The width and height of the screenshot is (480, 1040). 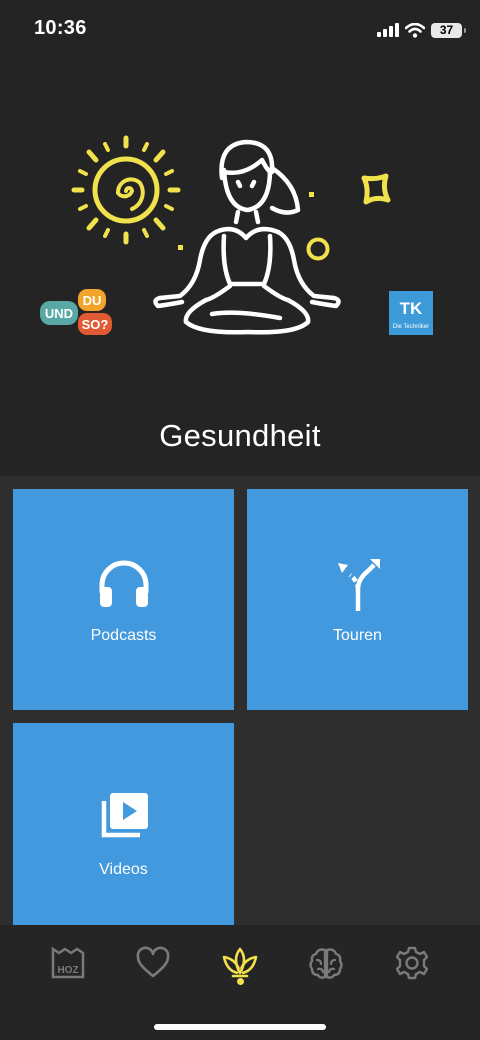 What do you see at coordinates (240, 1027) in the screenshot?
I see `home-indicator` at bounding box center [240, 1027].